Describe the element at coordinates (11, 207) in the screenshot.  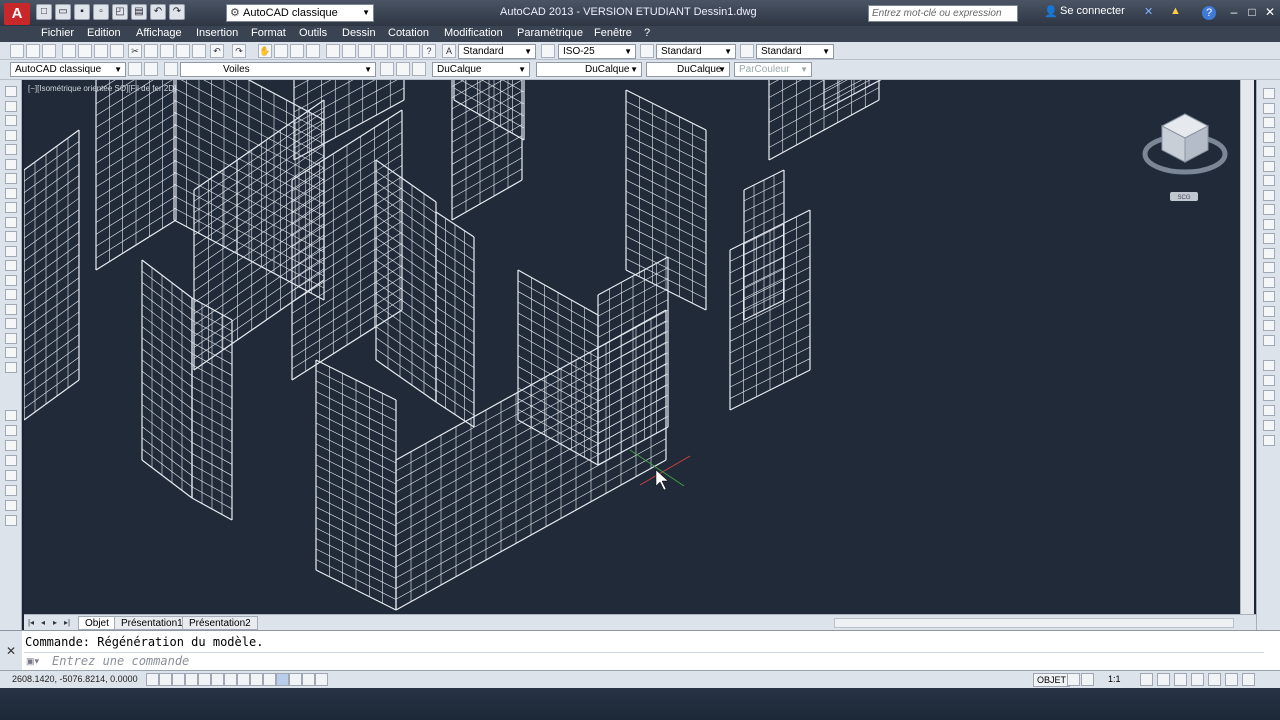
I see `spline-icon` at that location.